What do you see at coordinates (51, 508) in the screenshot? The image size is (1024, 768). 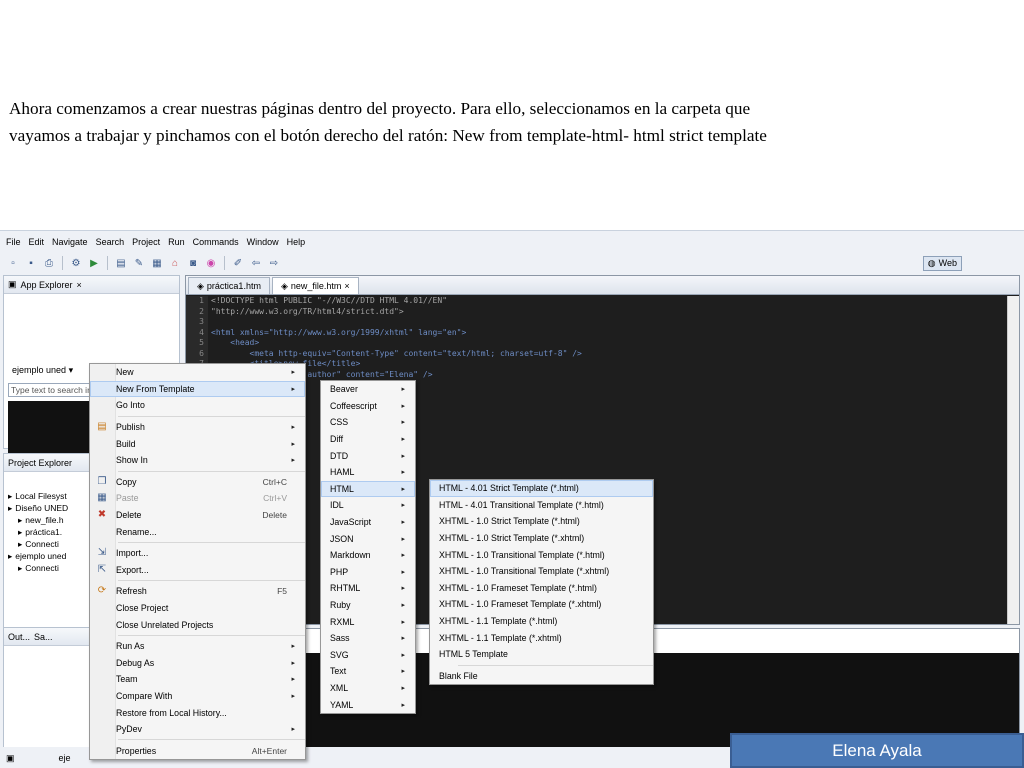 I see `tree-item: ▸ Diseño UNED` at bounding box center [51, 508].